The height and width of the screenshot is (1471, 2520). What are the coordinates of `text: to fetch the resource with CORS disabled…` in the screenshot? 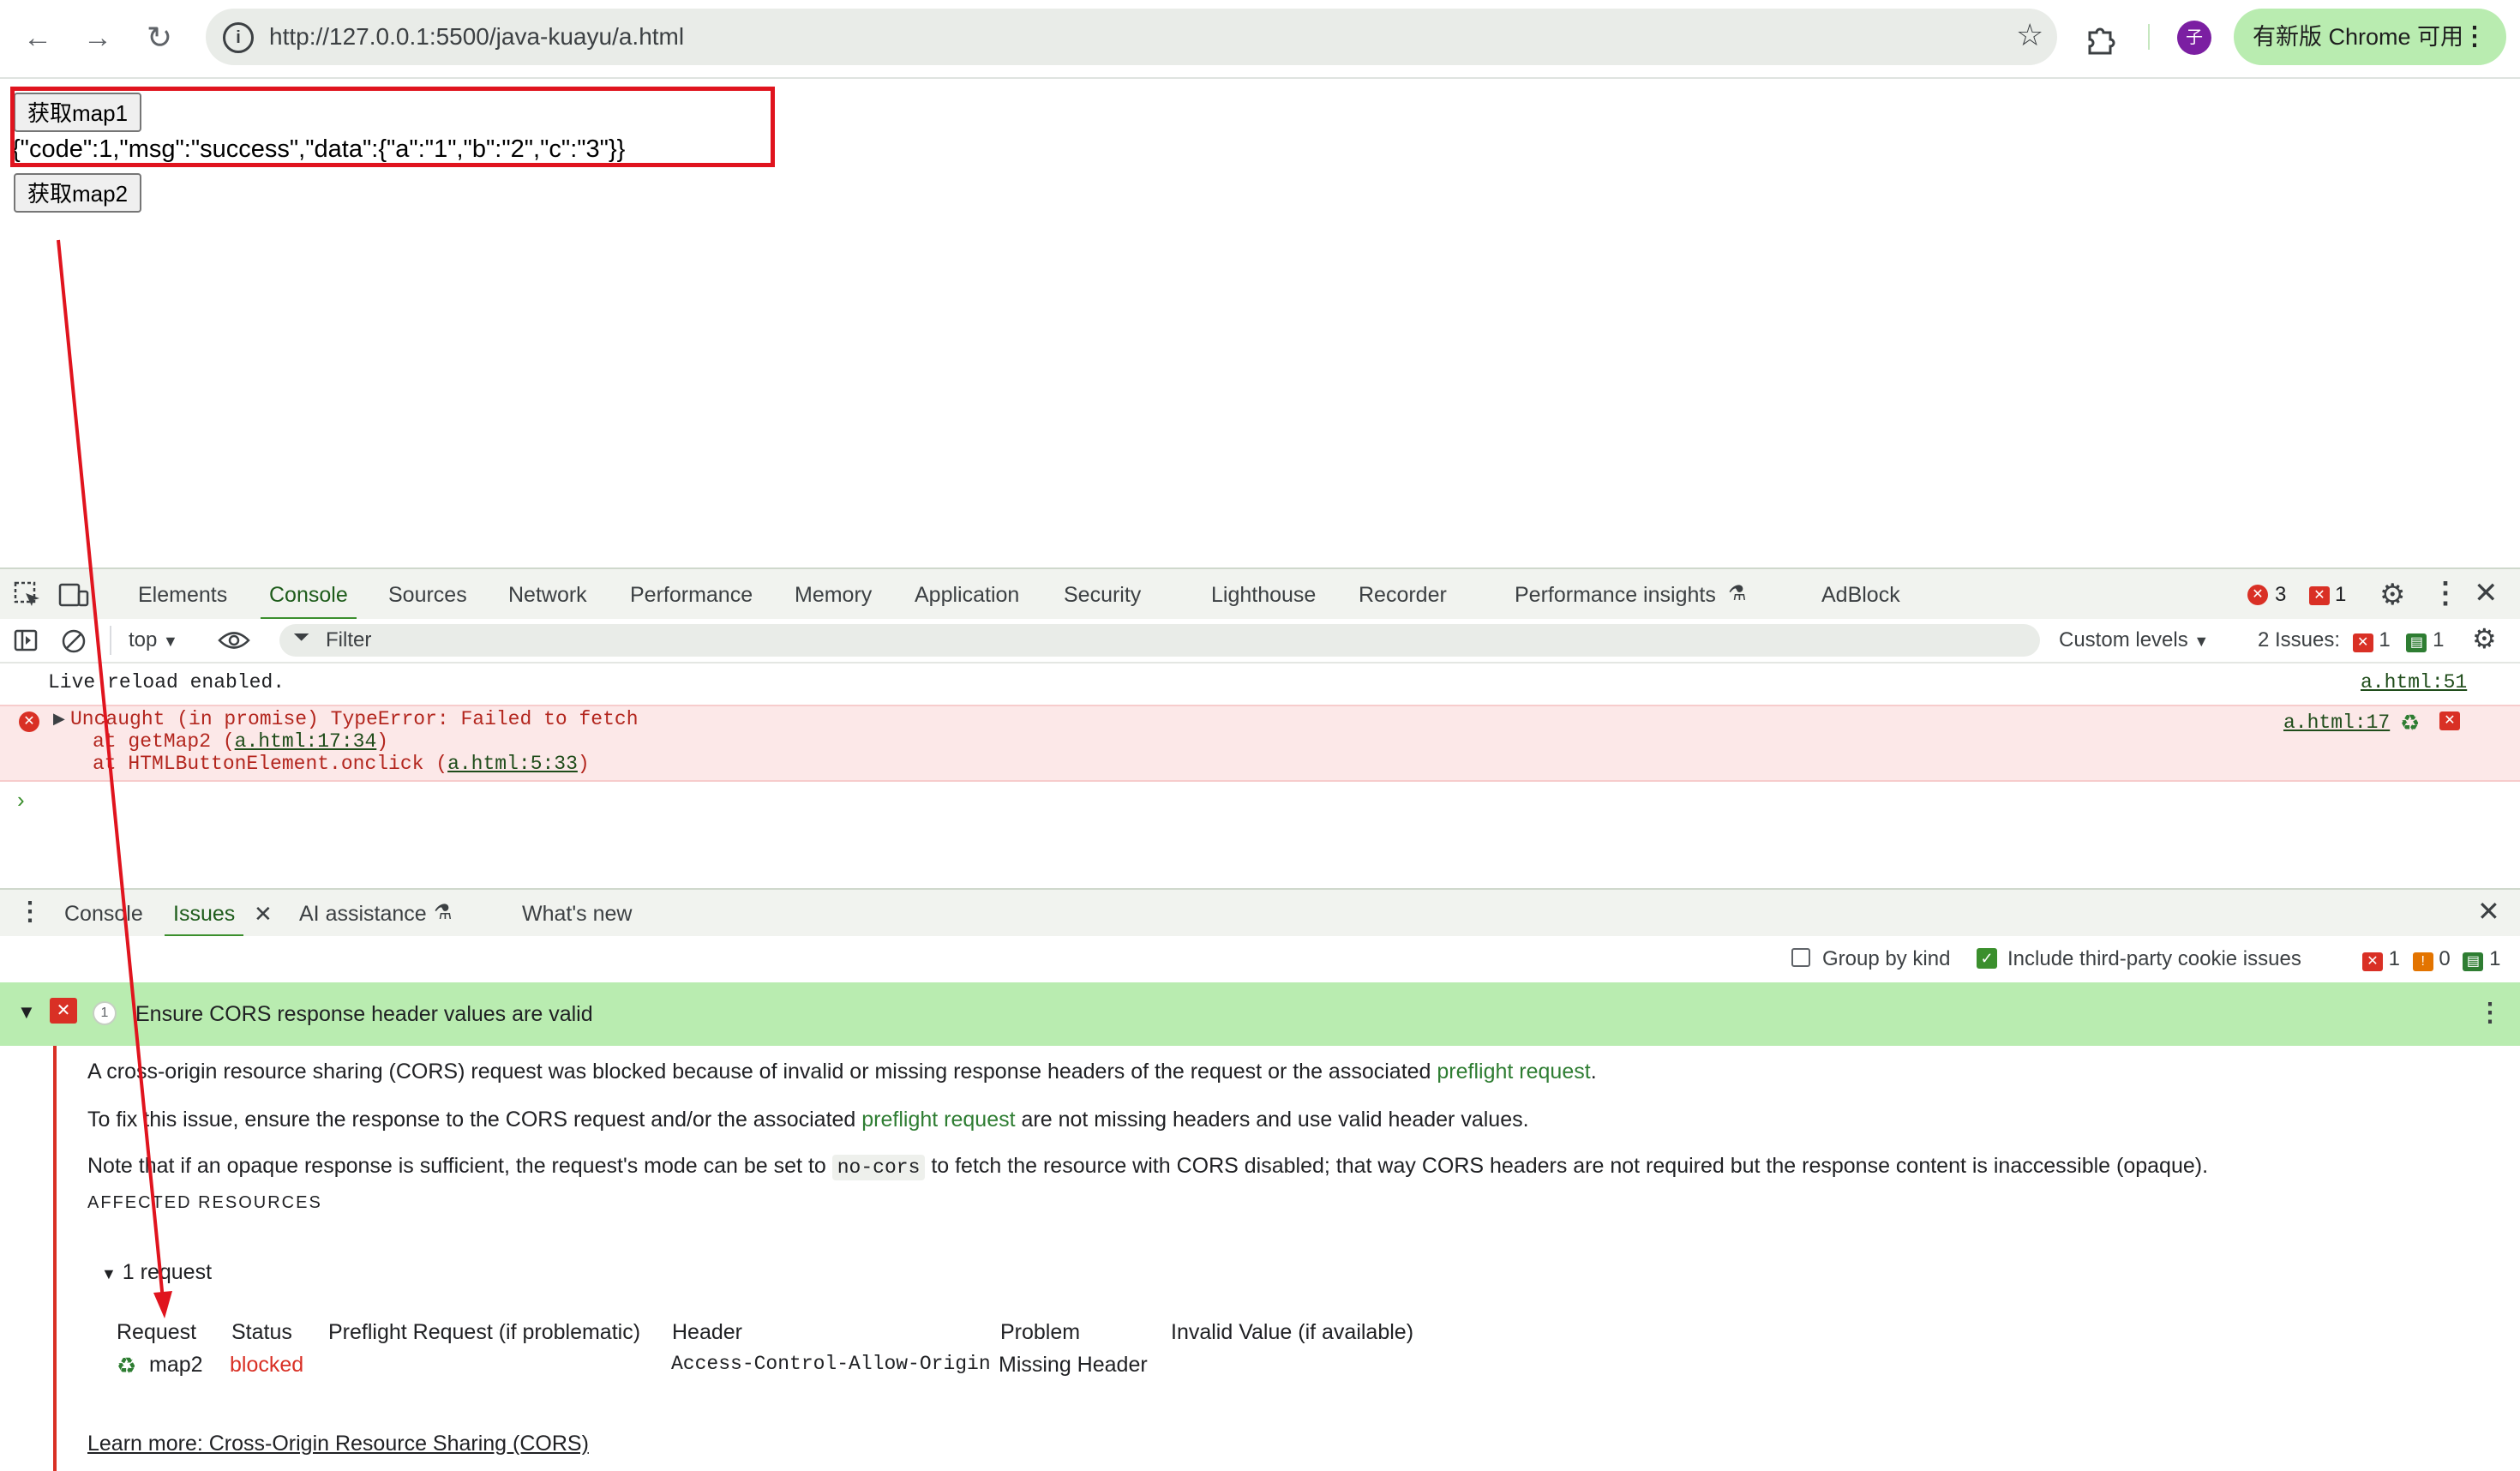 It's located at (1567, 1166).